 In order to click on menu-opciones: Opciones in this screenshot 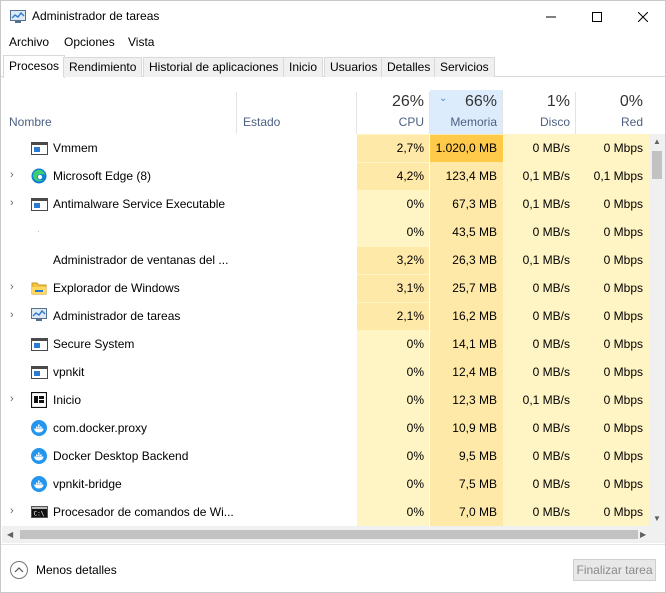, I will do `click(89, 42)`.